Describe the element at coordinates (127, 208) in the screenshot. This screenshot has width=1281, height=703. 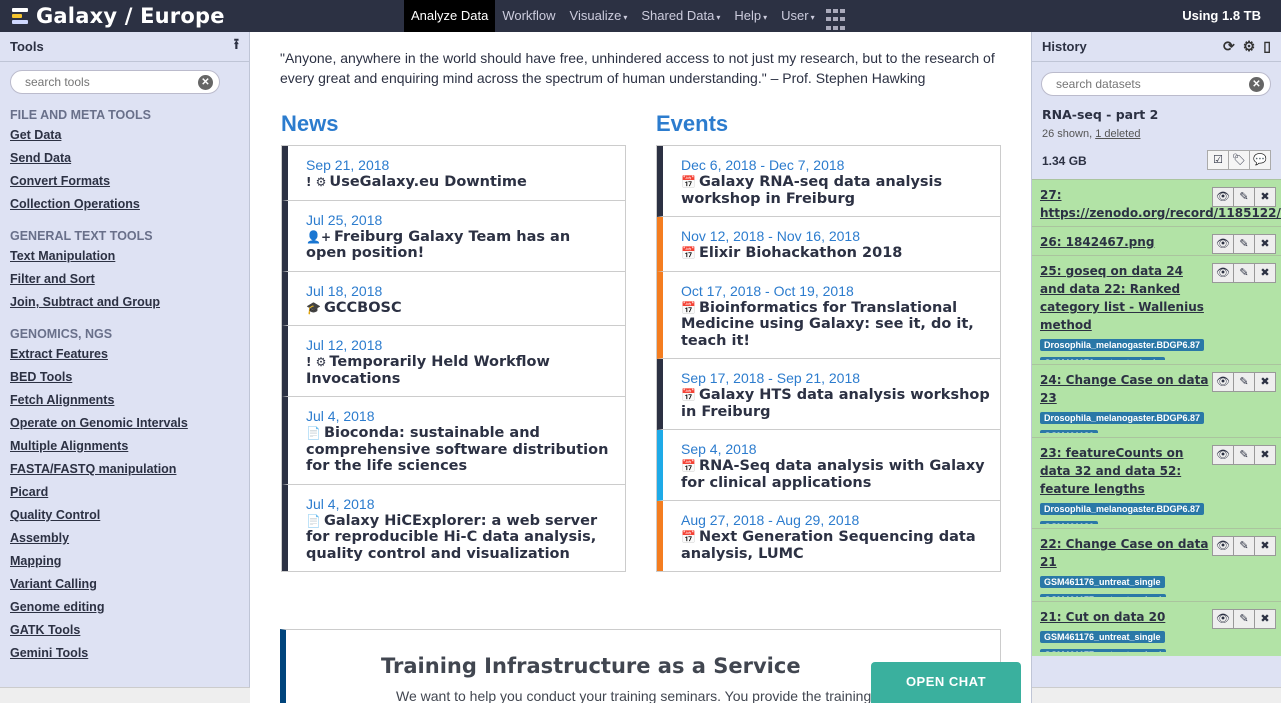
I see `tool-link: Collection Operations` at that location.